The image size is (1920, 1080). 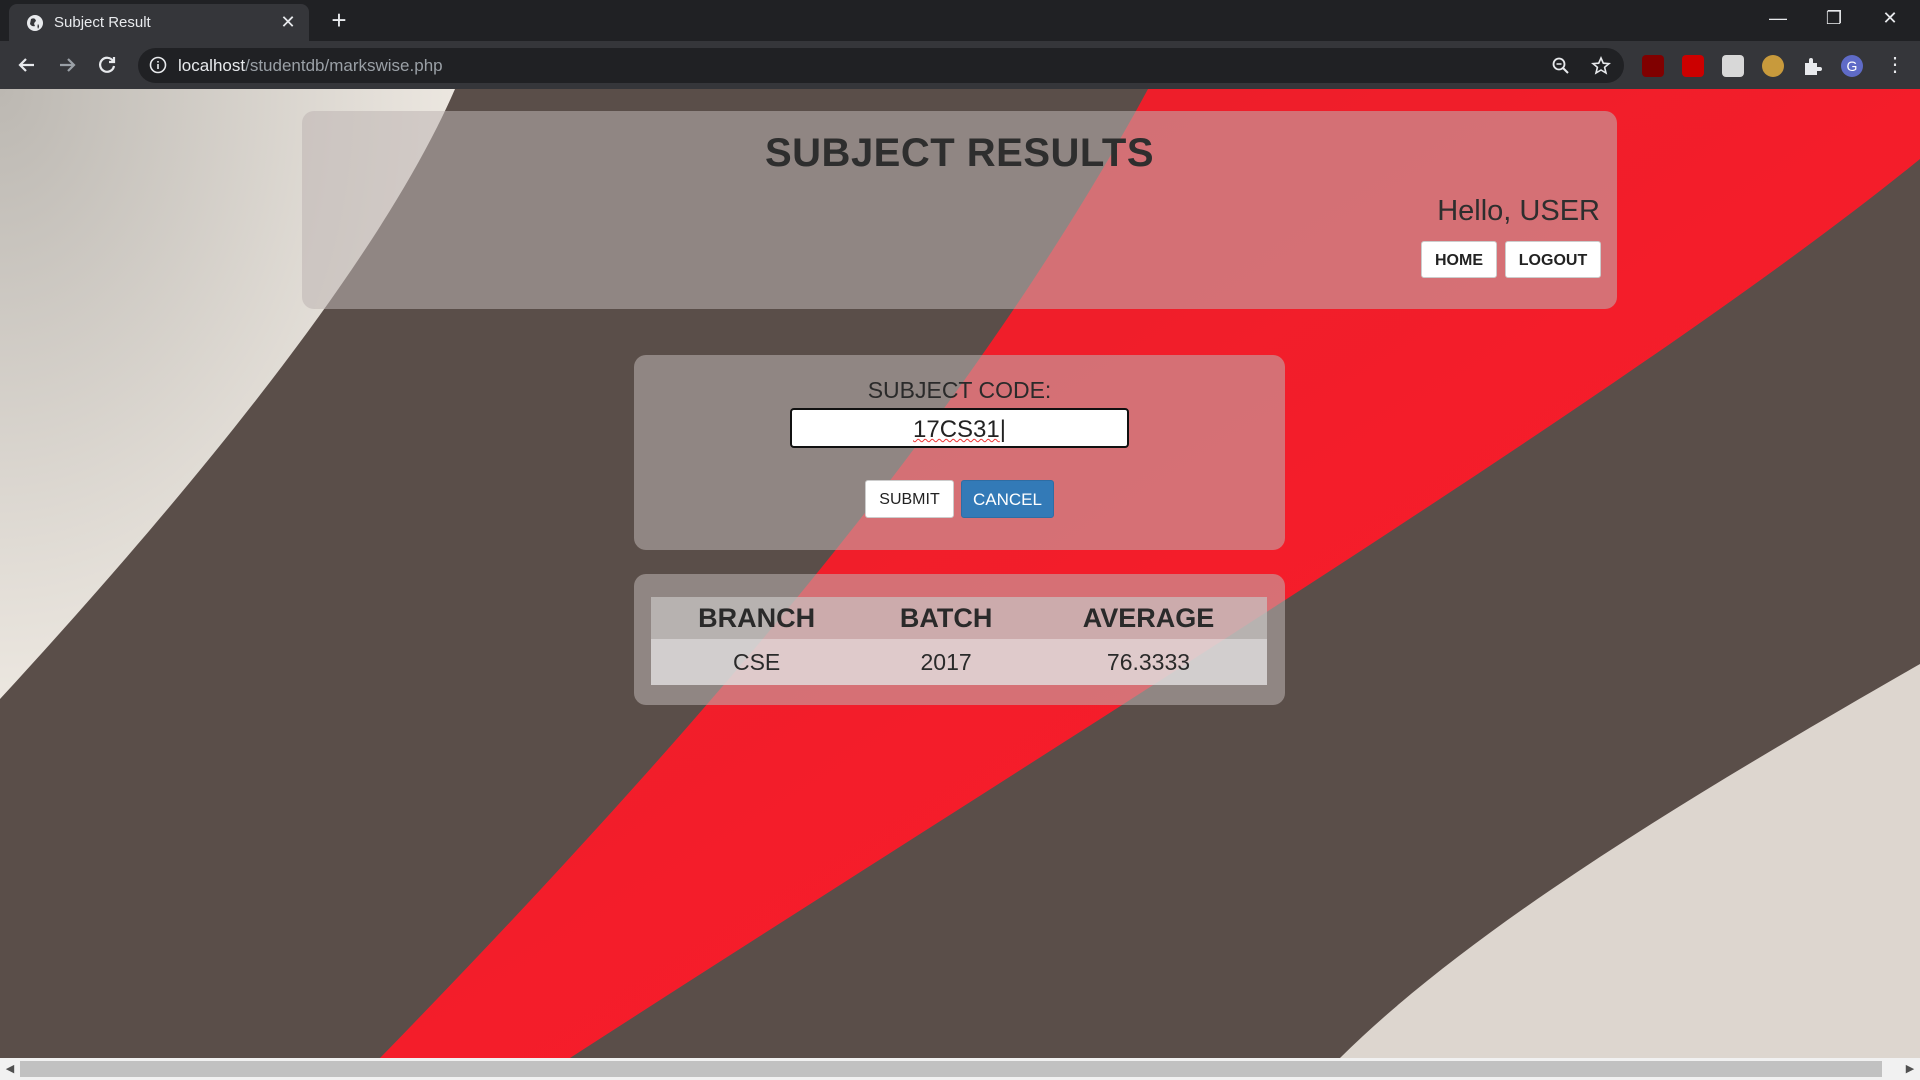 What do you see at coordinates (27, 65) in the screenshot?
I see `back-arrow-icon` at bounding box center [27, 65].